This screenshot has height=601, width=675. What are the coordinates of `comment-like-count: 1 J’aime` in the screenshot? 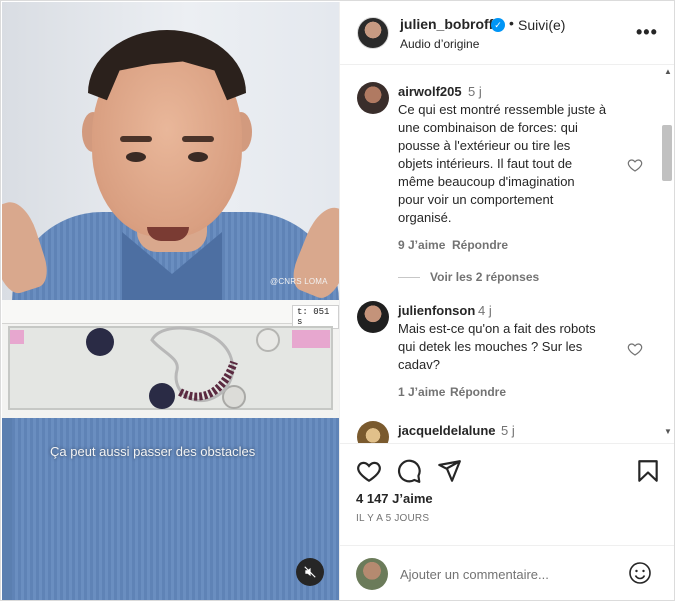 It's located at (421, 392).